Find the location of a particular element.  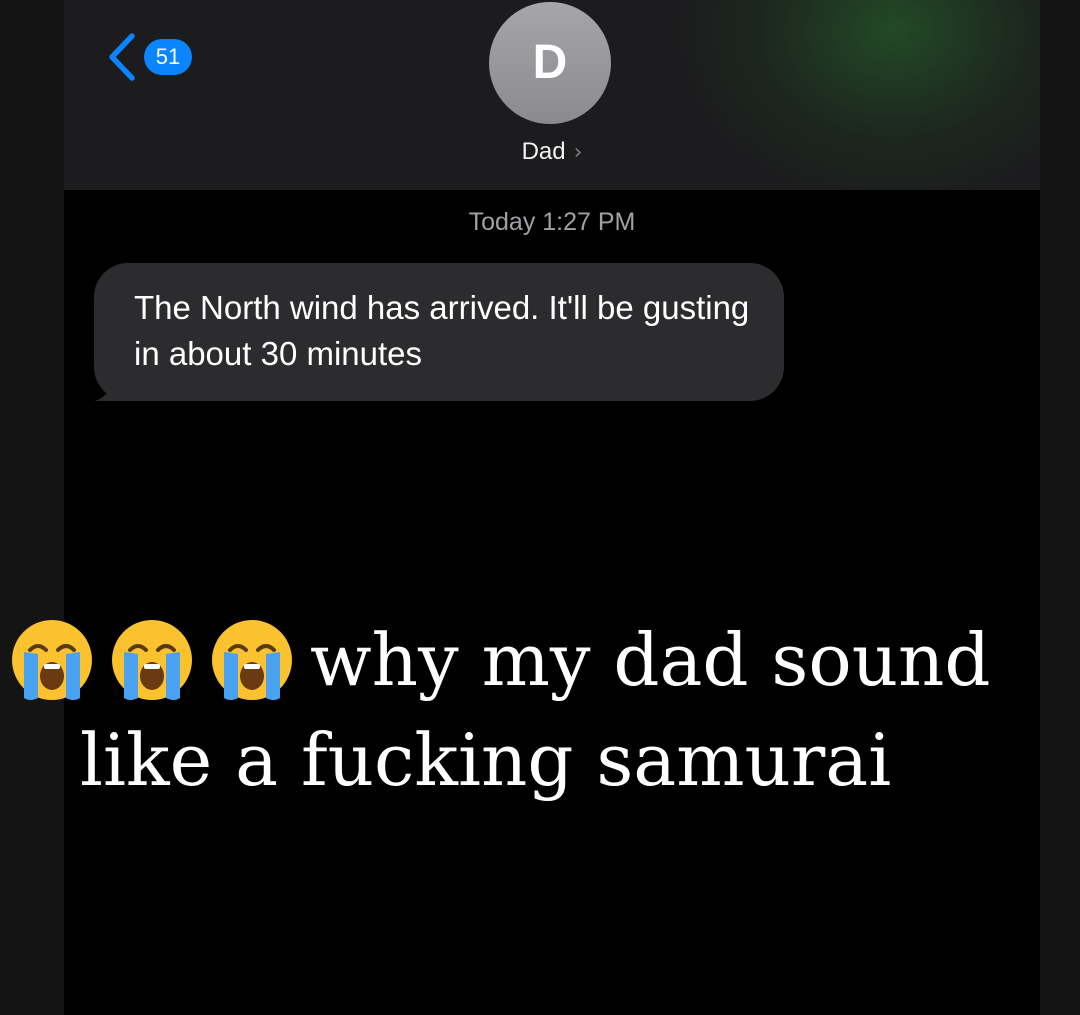

left-bezel is located at coordinates (32, 507).